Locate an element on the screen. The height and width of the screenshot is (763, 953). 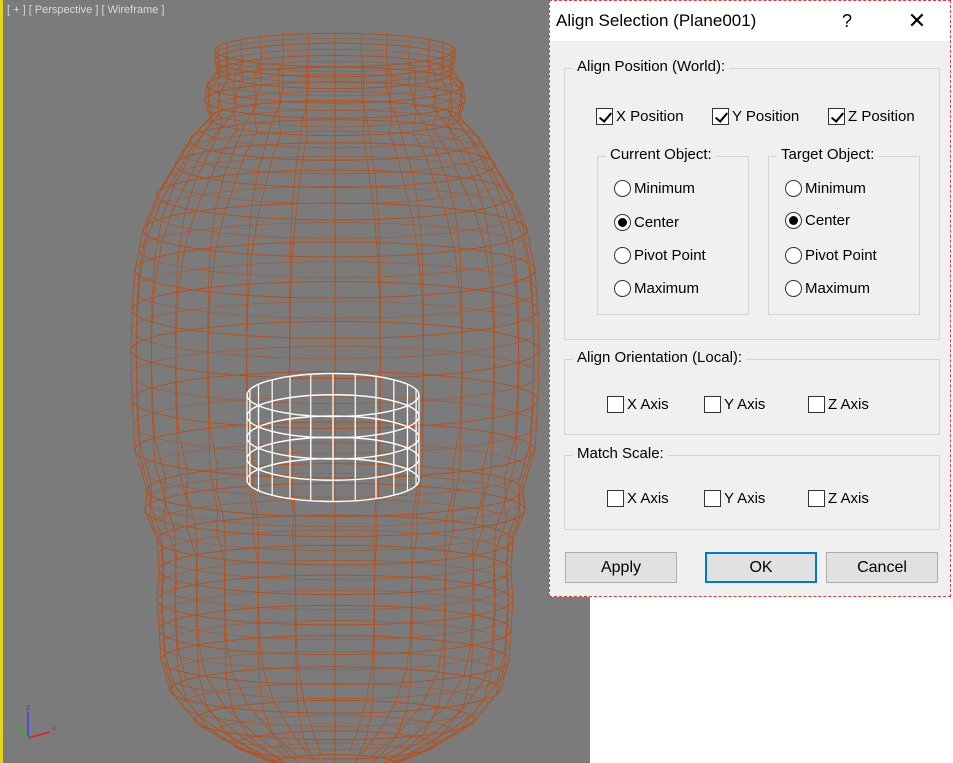
current-pivot-label: Pivot Point is located at coordinates (670, 255).